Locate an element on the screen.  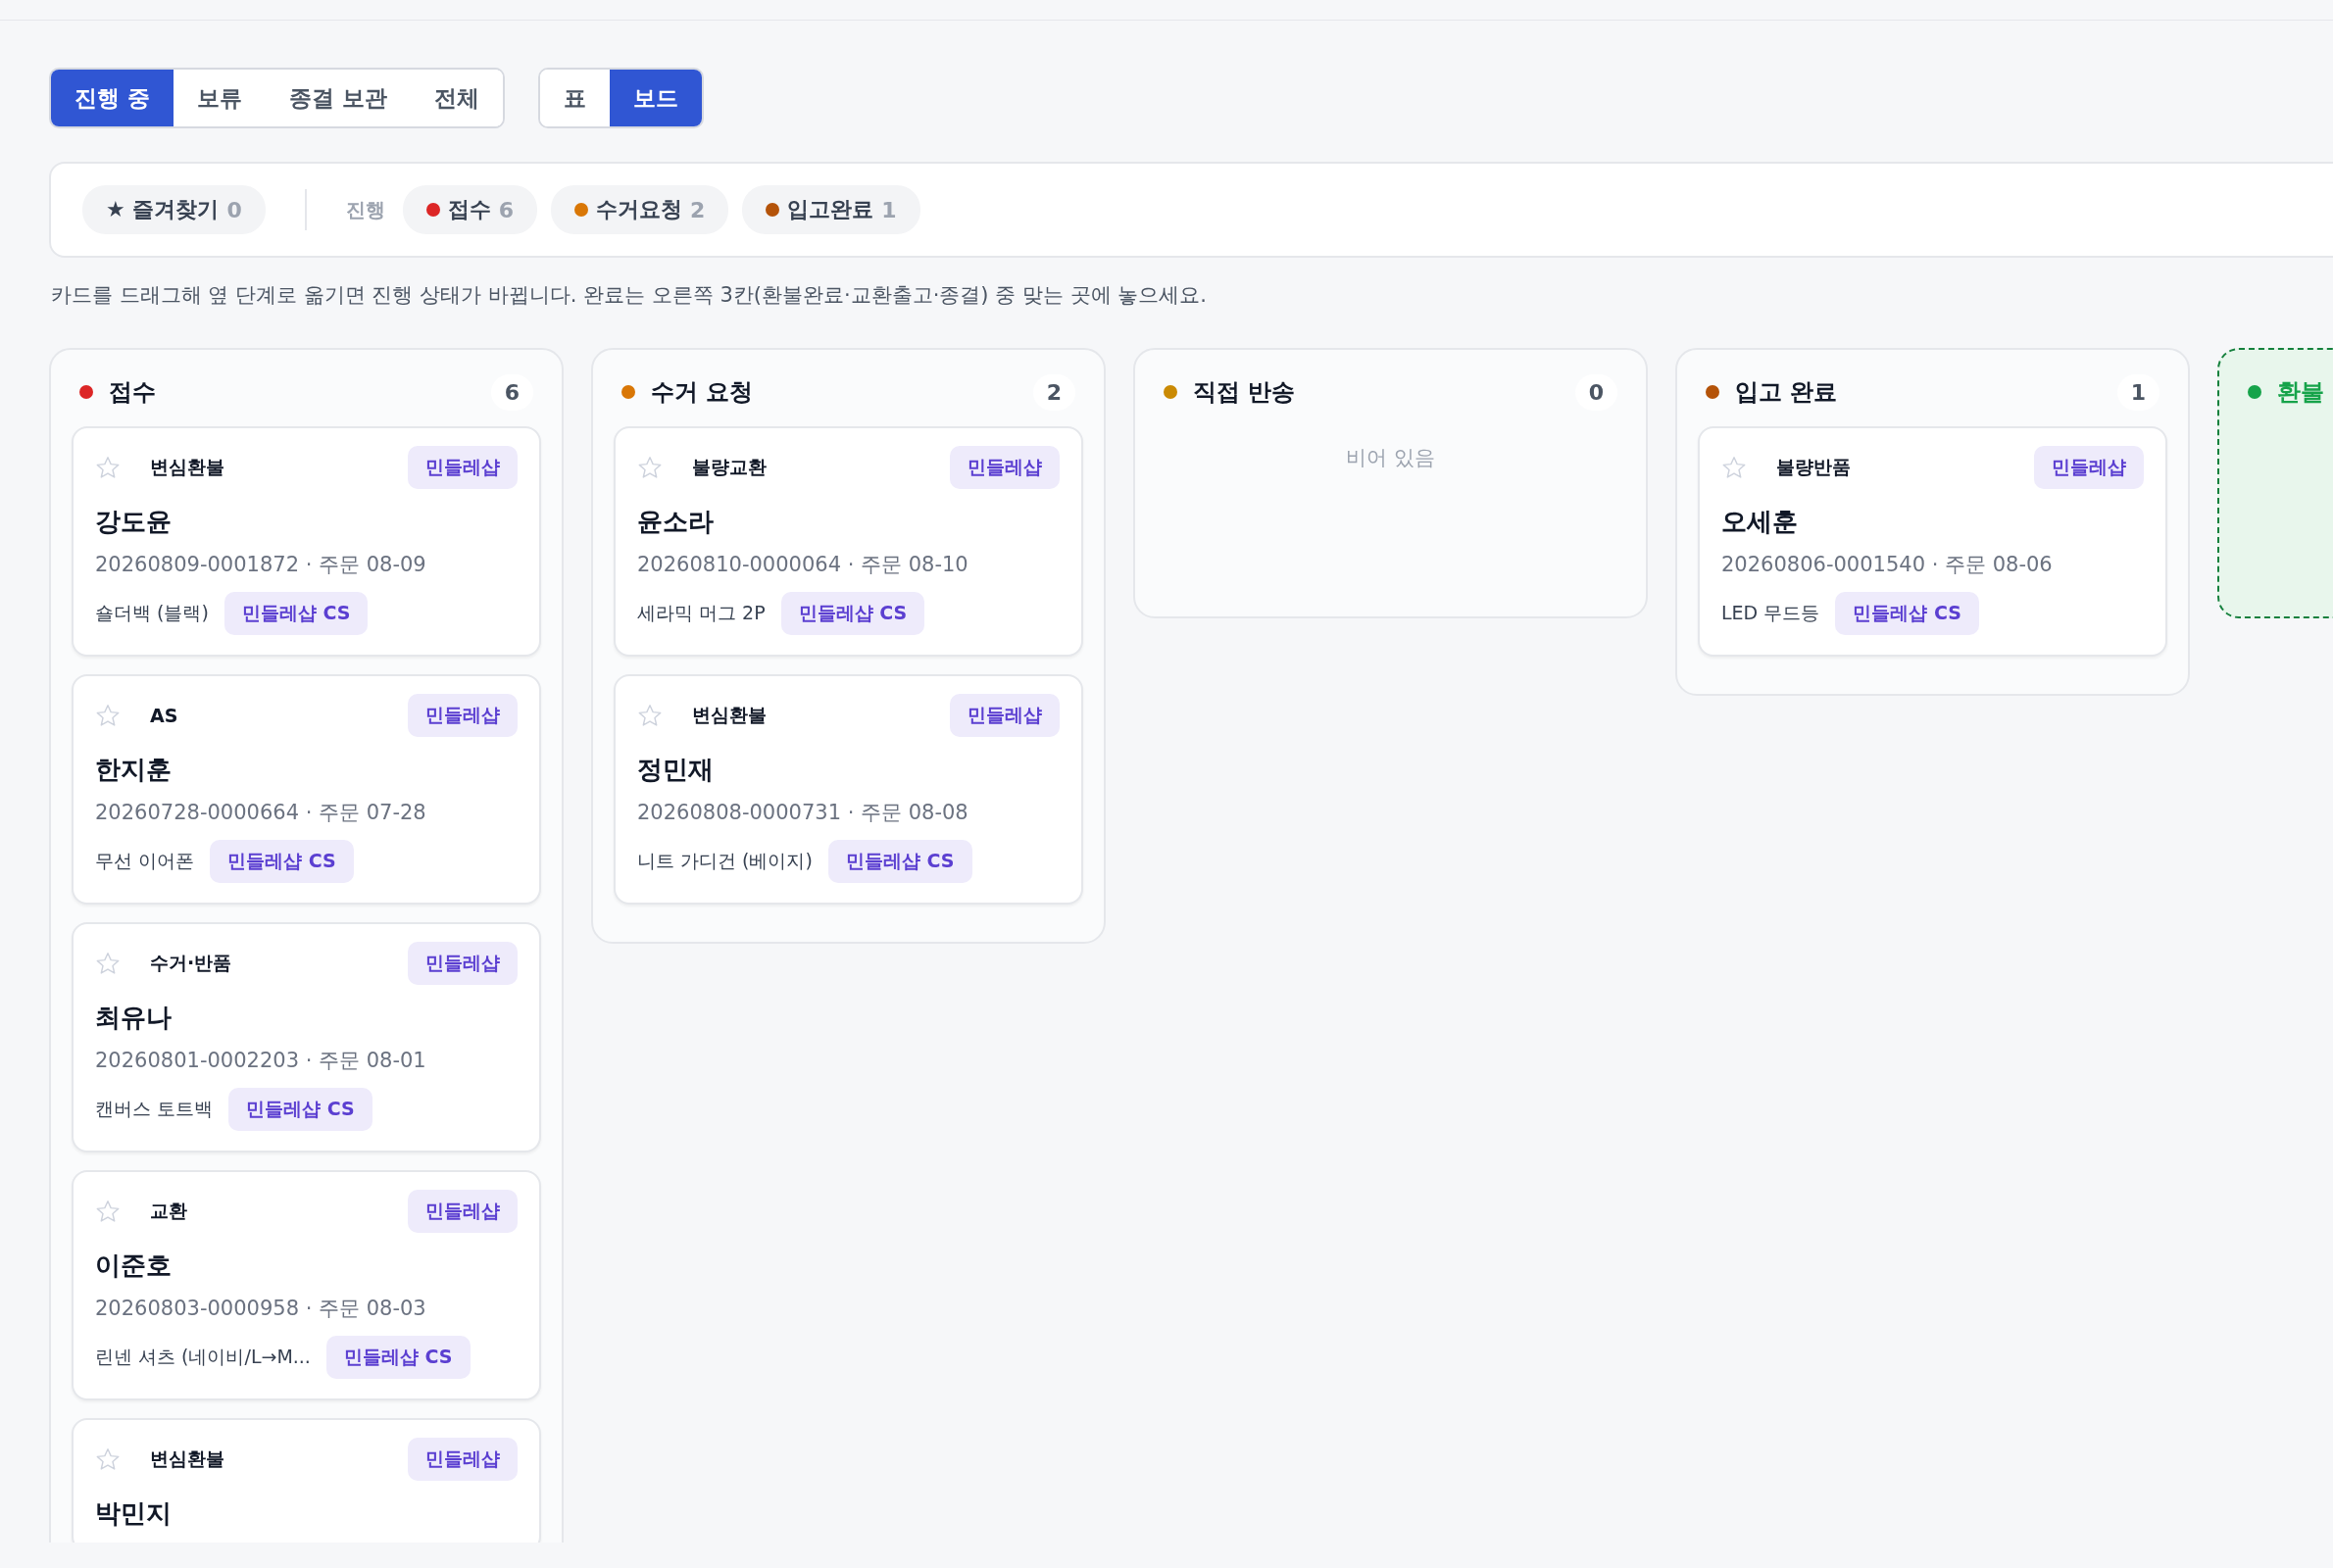
case-card: 불량교환 민들레샵 윤소라 20260810-0000064 · 주문 08-10 세라믹 머그 2P 민들레샵 CS is located at coordinates (848, 541).